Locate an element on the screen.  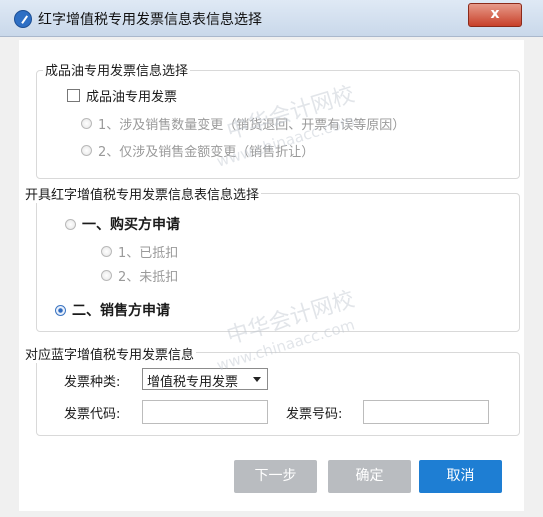
invoice-number-input is located at coordinates (426, 412).